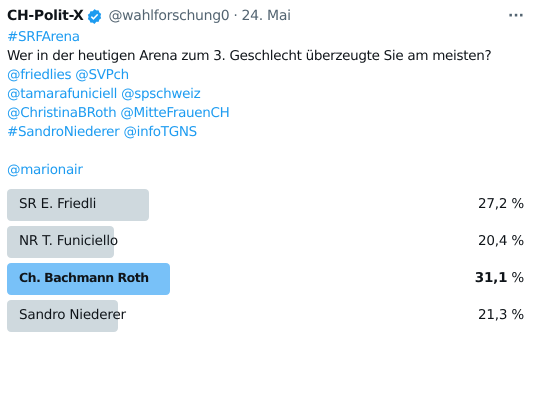  What do you see at coordinates (516, 16) in the screenshot?
I see `more-button: ···` at bounding box center [516, 16].